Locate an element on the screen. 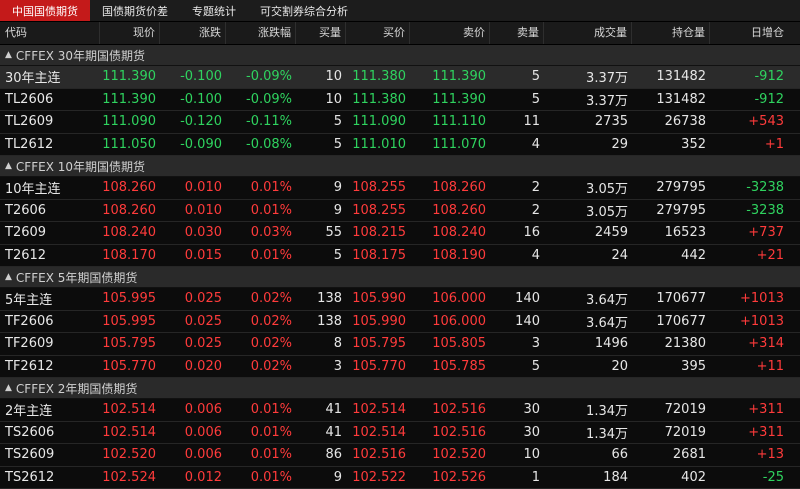  cell-ask-volume: 11 is located at coordinates (517, 121).